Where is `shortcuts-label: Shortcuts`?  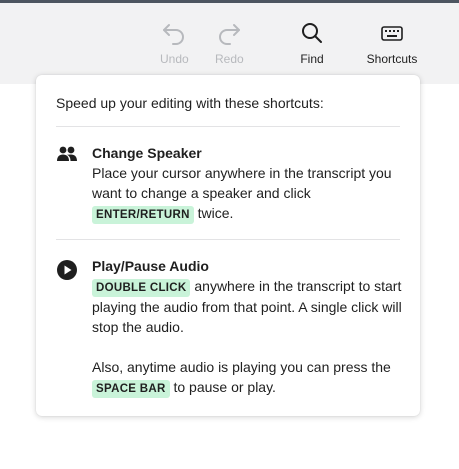
shortcuts-label: Shortcuts is located at coordinates (392, 59).